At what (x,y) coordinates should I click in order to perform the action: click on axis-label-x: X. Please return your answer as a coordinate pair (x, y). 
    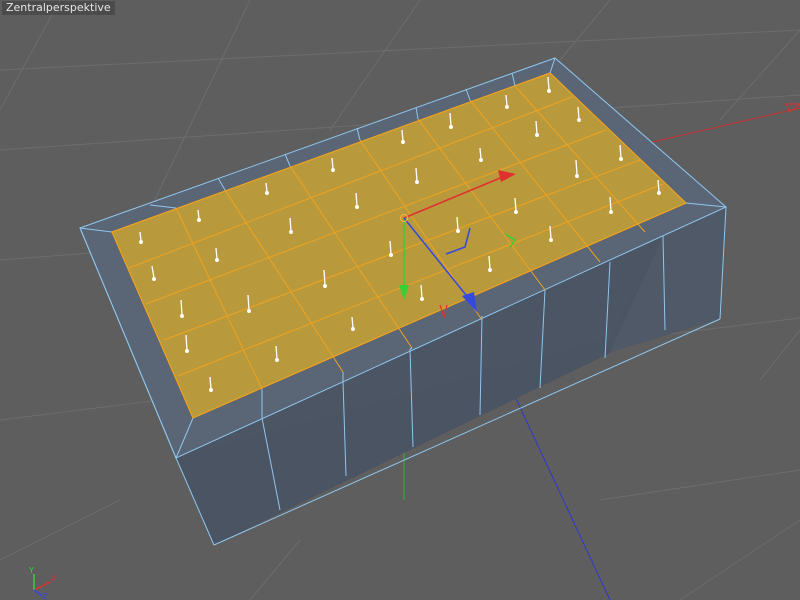
    Looking at the image, I should click on (54, 578).